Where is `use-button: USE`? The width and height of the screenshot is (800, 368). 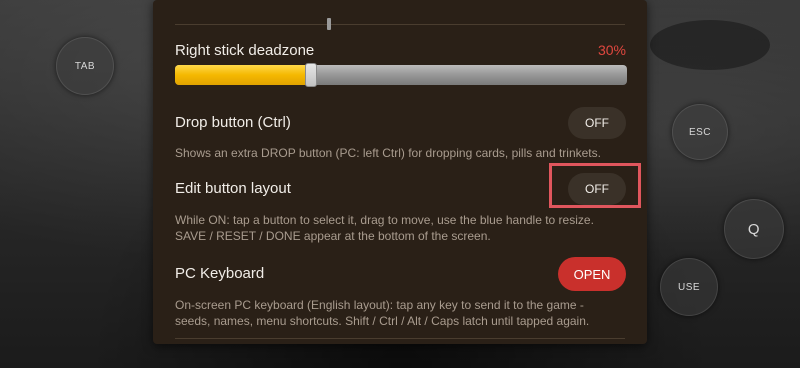 use-button: USE is located at coordinates (689, 287).